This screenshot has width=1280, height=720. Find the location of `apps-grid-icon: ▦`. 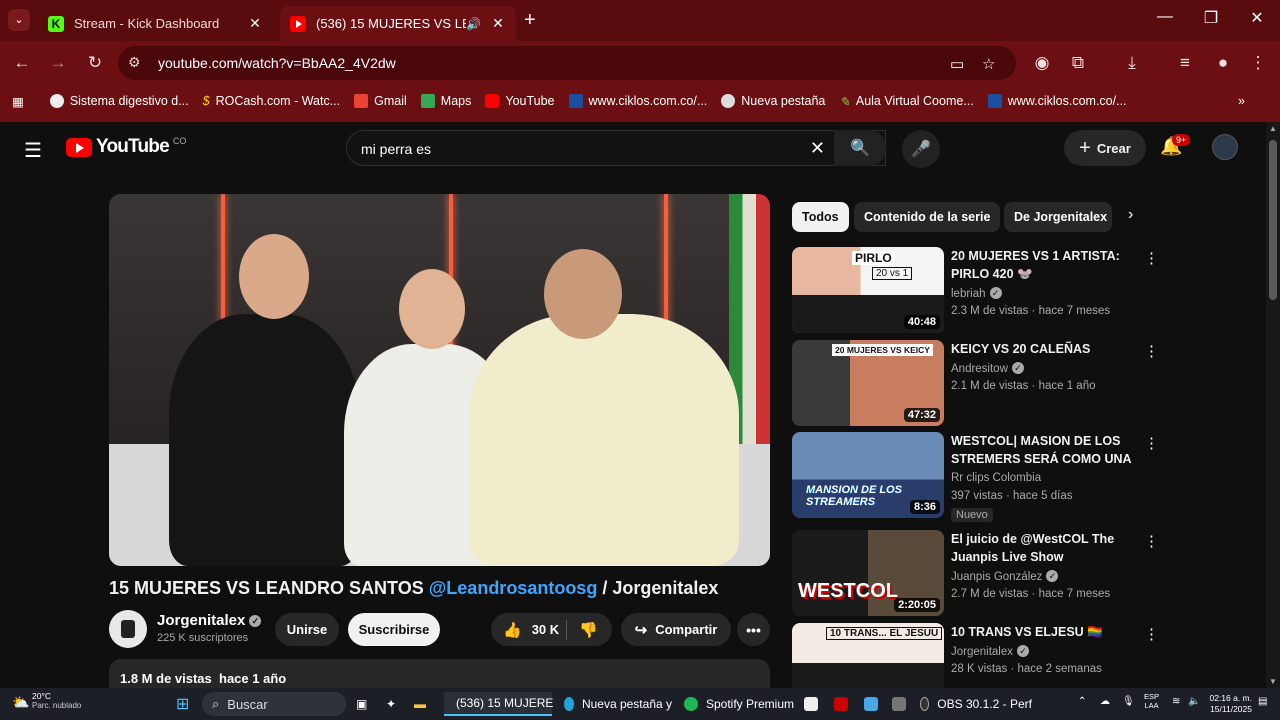

apps-grid-icon: ▦ is located at coordinates (18, 101).